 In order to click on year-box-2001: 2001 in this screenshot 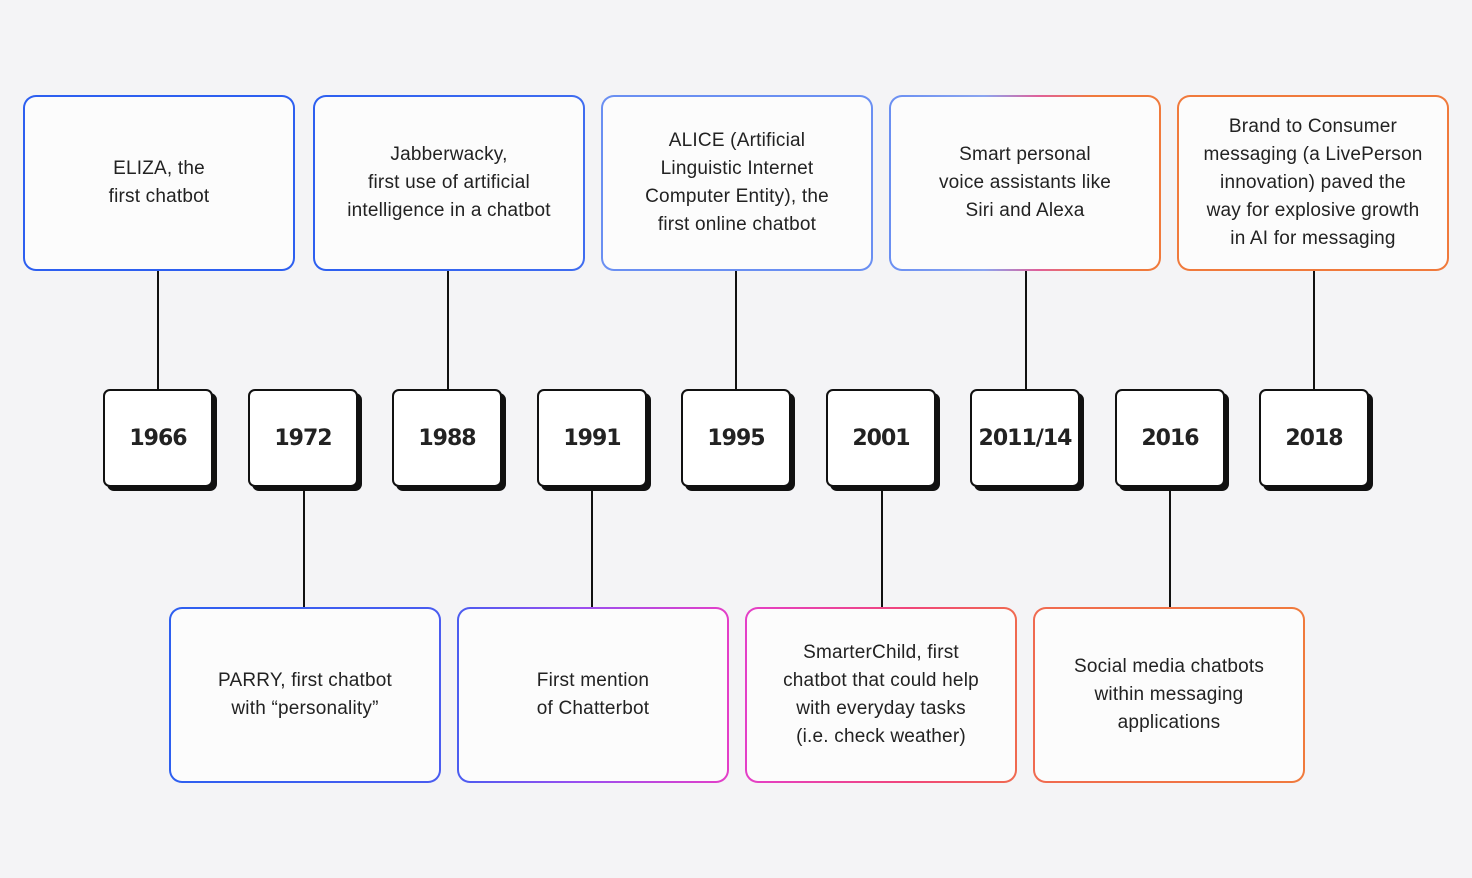, I will do `click(881, 438)`.